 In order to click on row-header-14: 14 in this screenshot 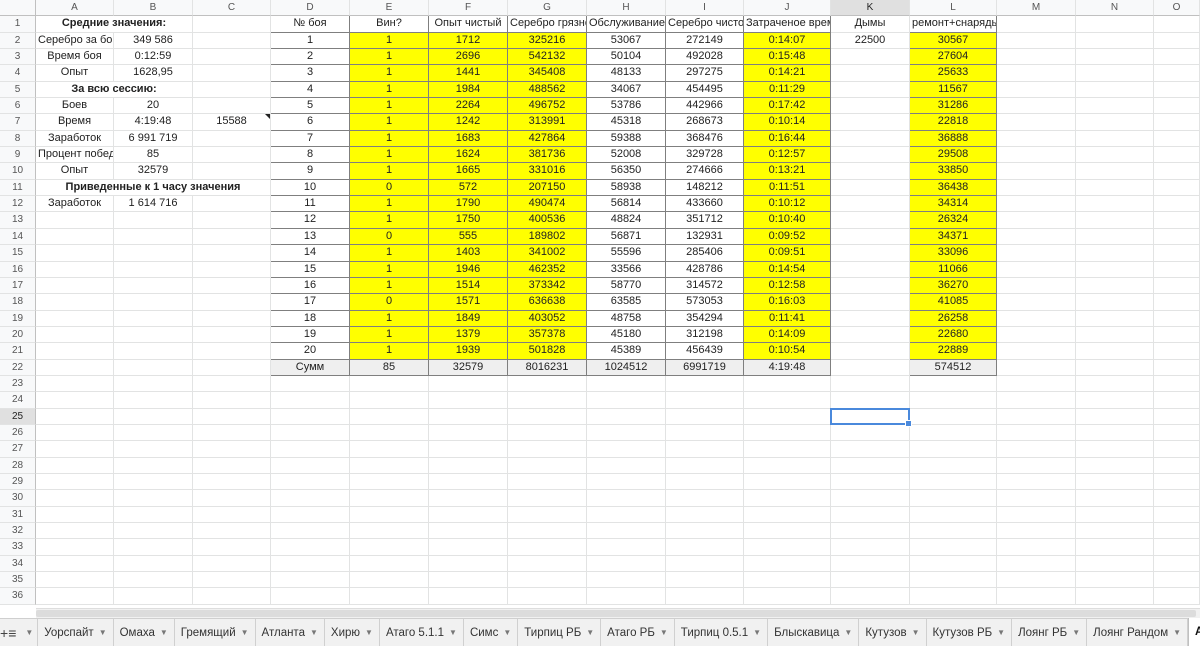, I will do `click(18, 237)`.